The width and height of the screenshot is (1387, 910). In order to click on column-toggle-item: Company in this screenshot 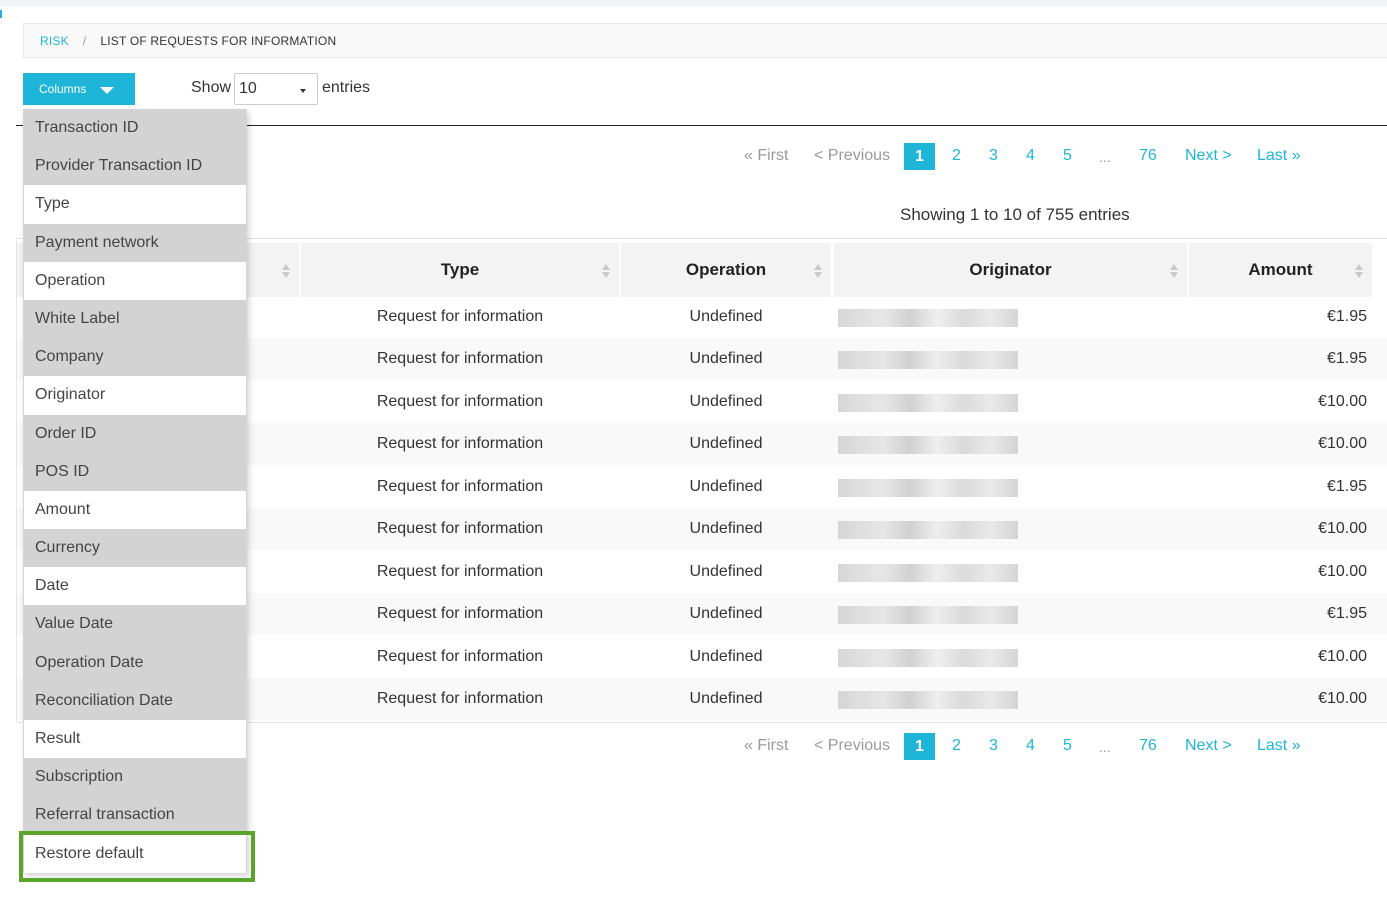, I will do `click(135, 357)`.